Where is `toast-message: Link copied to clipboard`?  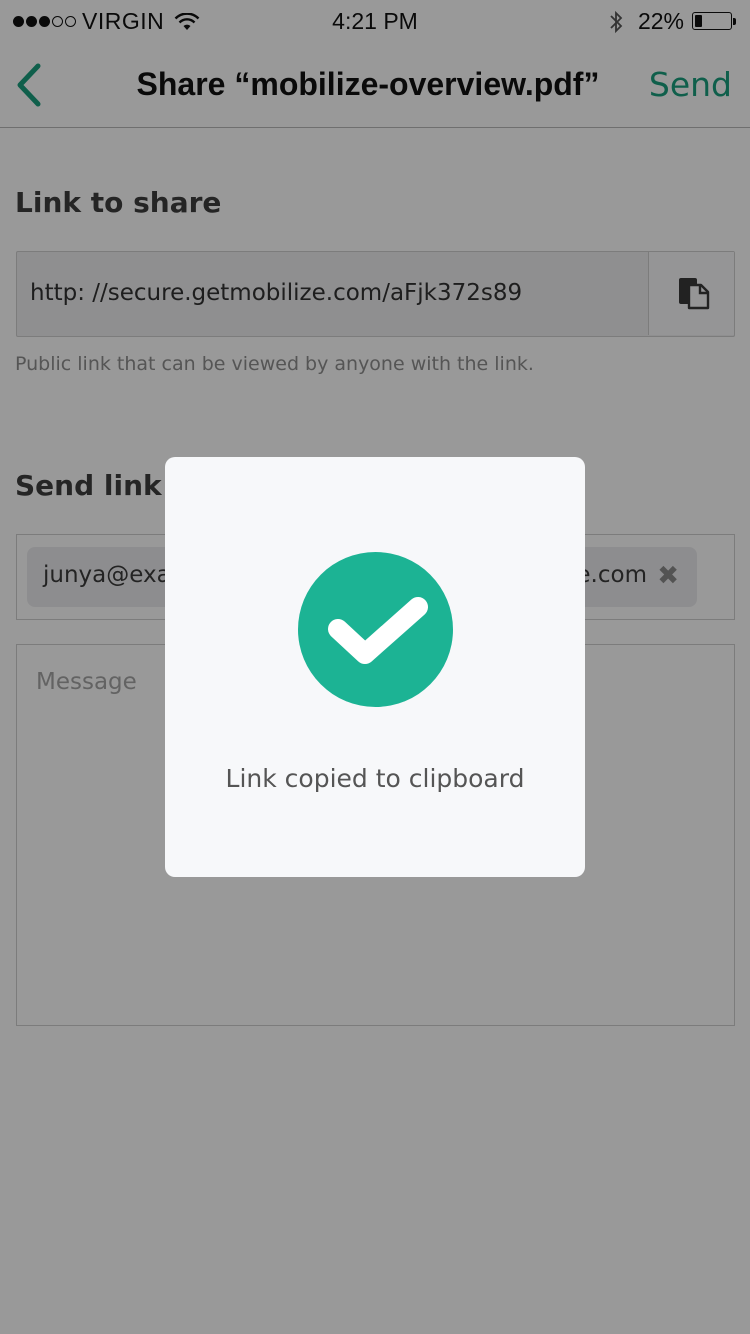
toast-message: Link copied to clipboard is located at coordinates (375, 778).